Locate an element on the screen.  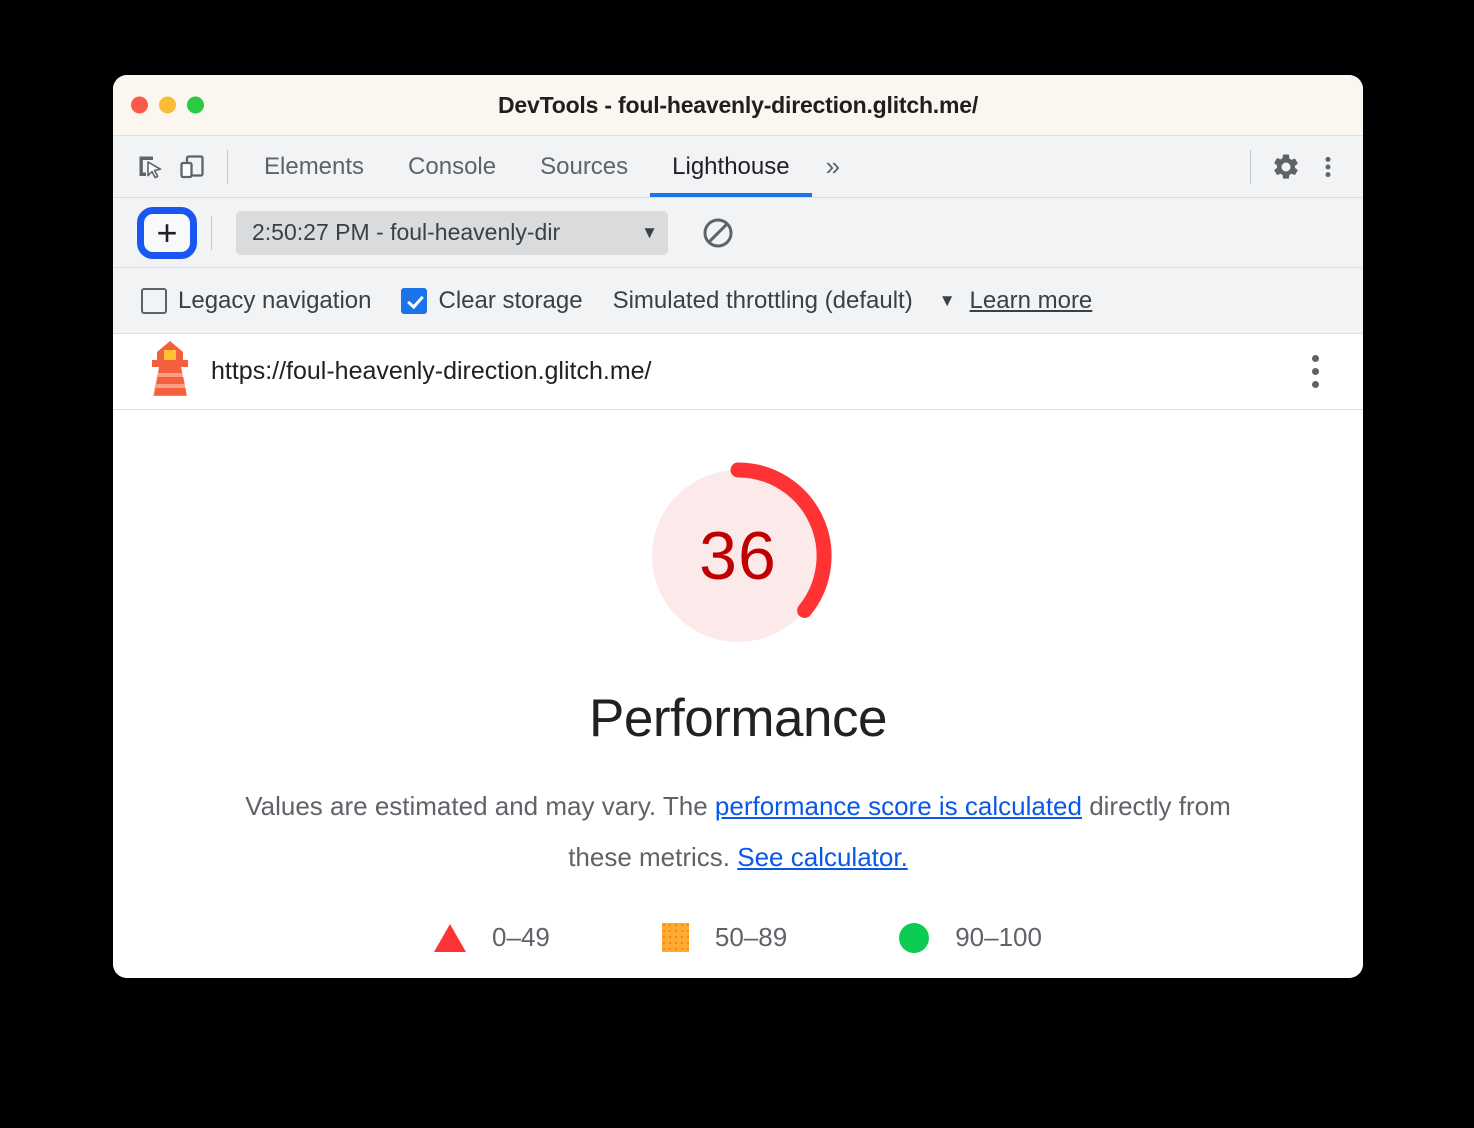
traffic-light-buttons is located at coordinates (167, 105).